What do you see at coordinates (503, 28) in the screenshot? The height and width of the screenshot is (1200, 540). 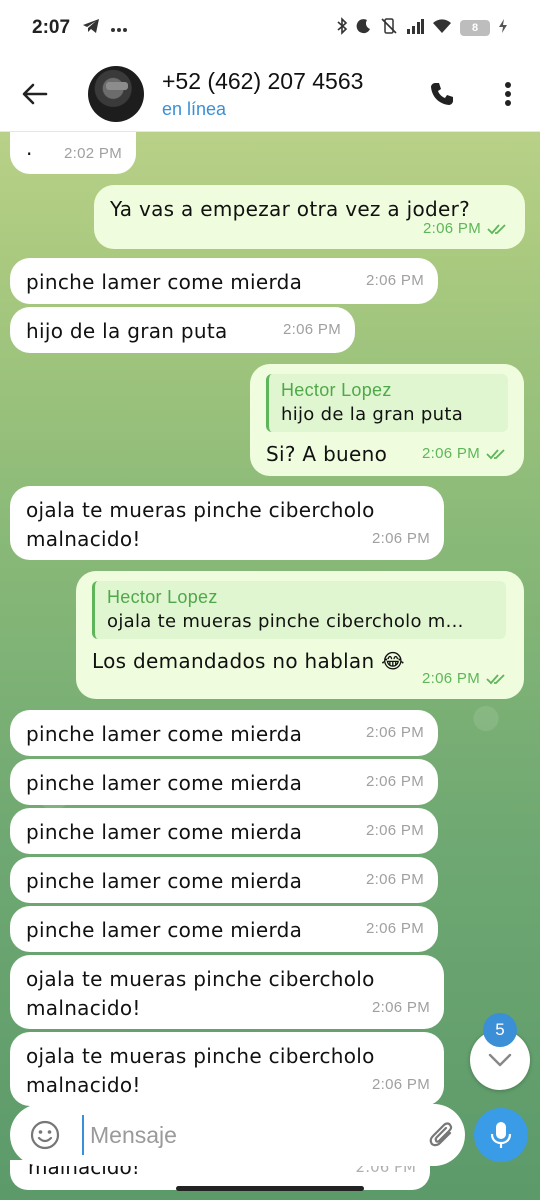 I see `charging-icon` at bounding box center [503, 28].